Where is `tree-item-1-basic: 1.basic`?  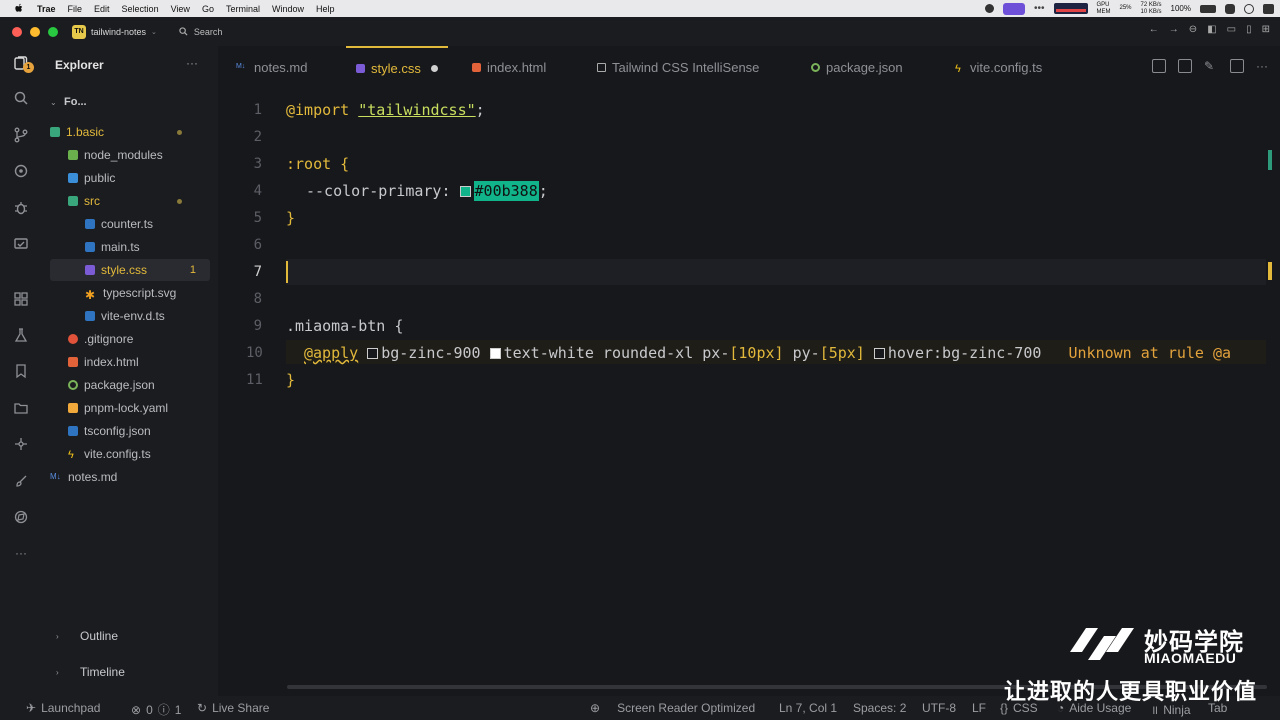 tree-item-1-basic: 1.basic is located at coordinates (130, 132).